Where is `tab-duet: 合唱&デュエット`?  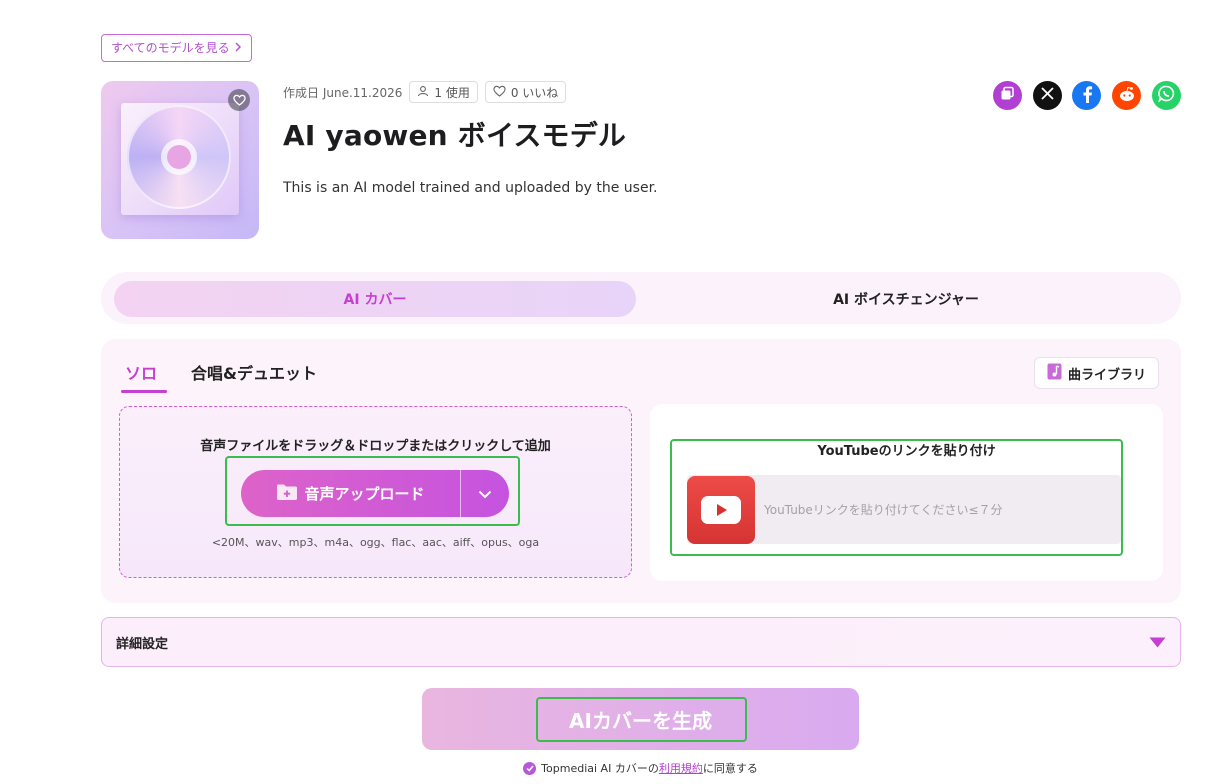 tab-duet: 合唱&デュエット is located at coordinates (254, 372).